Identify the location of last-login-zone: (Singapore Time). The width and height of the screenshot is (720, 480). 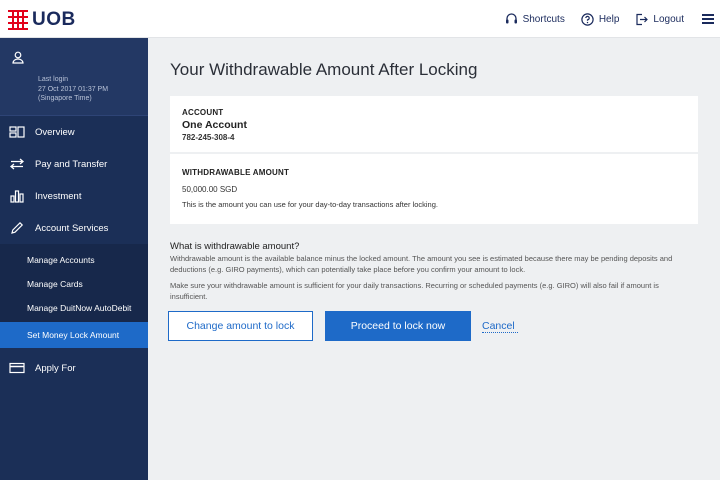
(65, 98).